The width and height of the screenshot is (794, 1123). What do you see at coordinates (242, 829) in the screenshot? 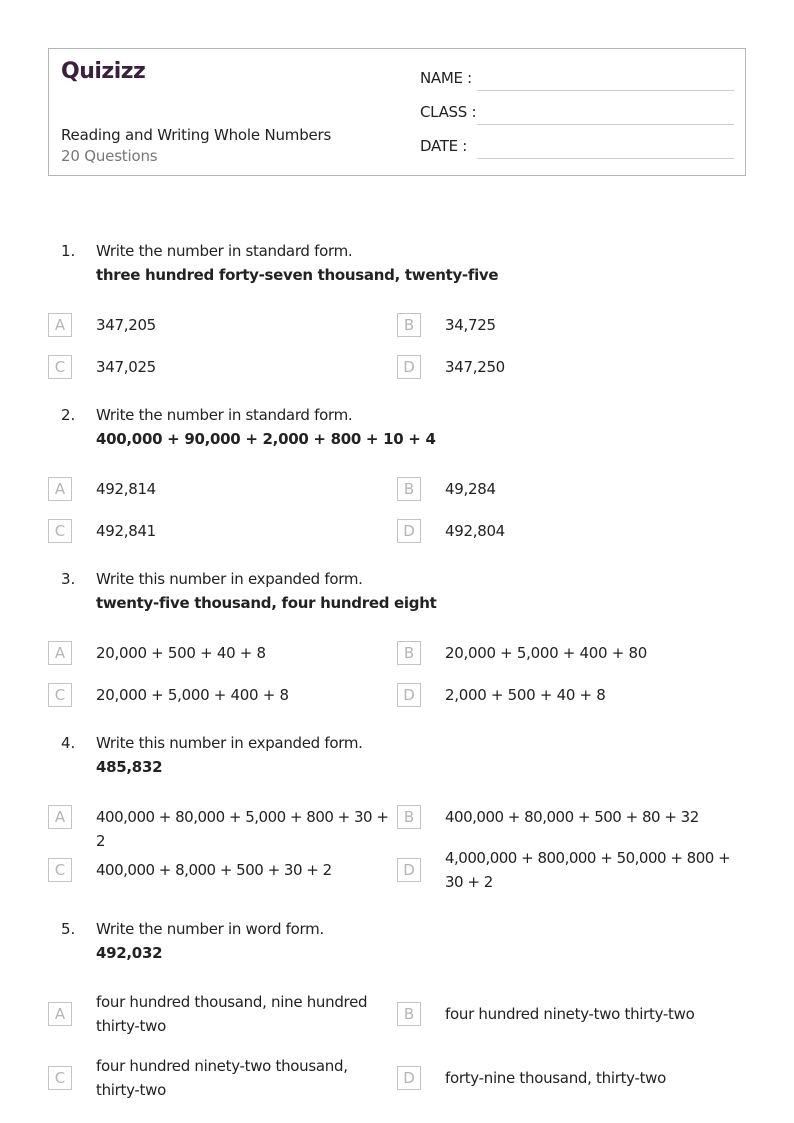
I see `option-text: 400,000 + 80,000 + 5,000 + 800 + 30 + 2` at bounding box center [242, 829].